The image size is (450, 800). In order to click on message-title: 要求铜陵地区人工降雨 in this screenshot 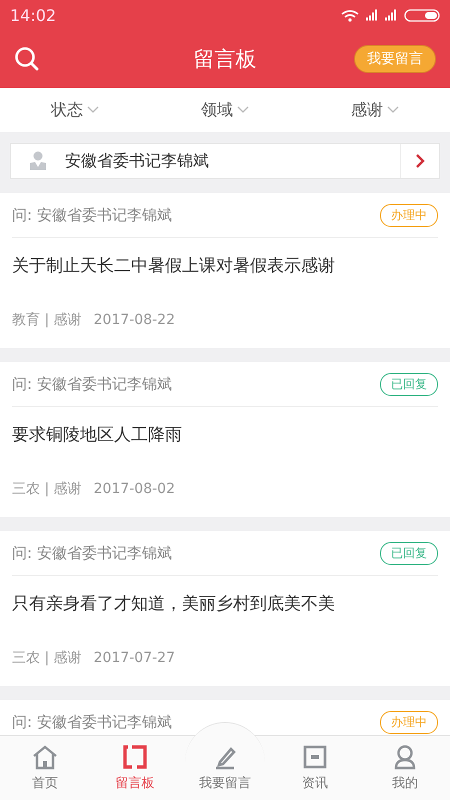, I will do `click(97, 435)`.